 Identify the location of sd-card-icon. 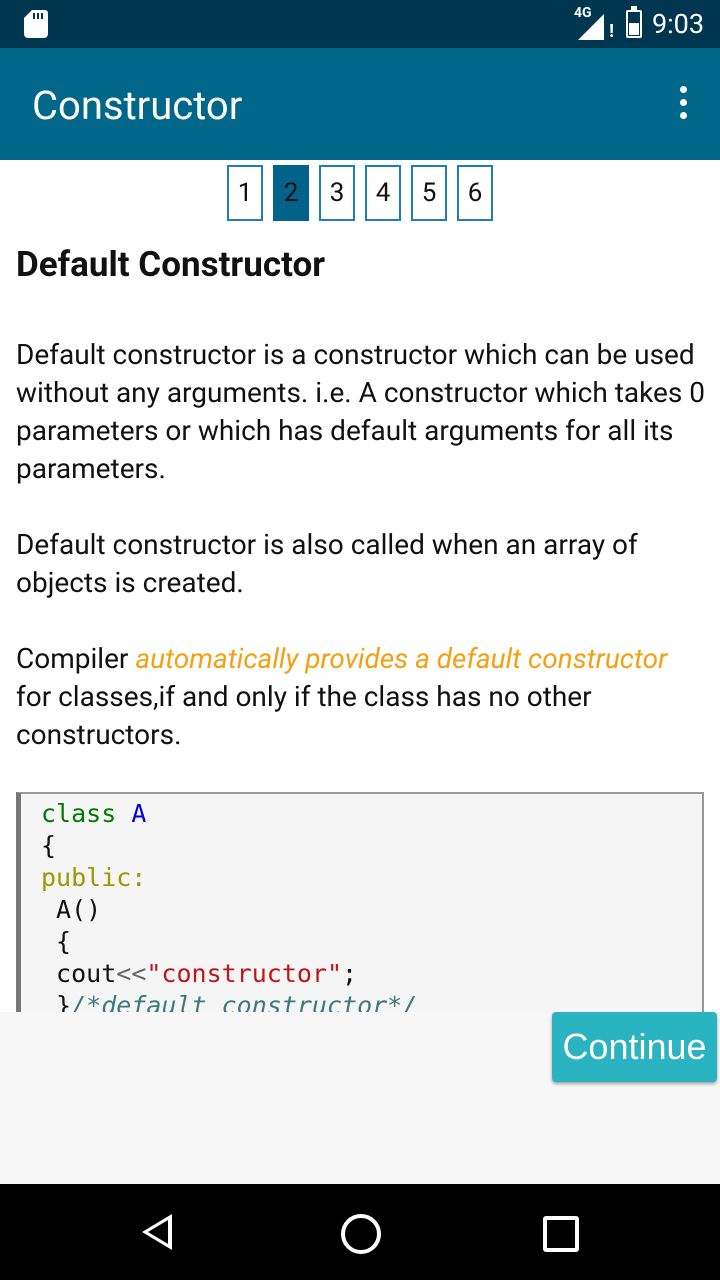
(36, 24).